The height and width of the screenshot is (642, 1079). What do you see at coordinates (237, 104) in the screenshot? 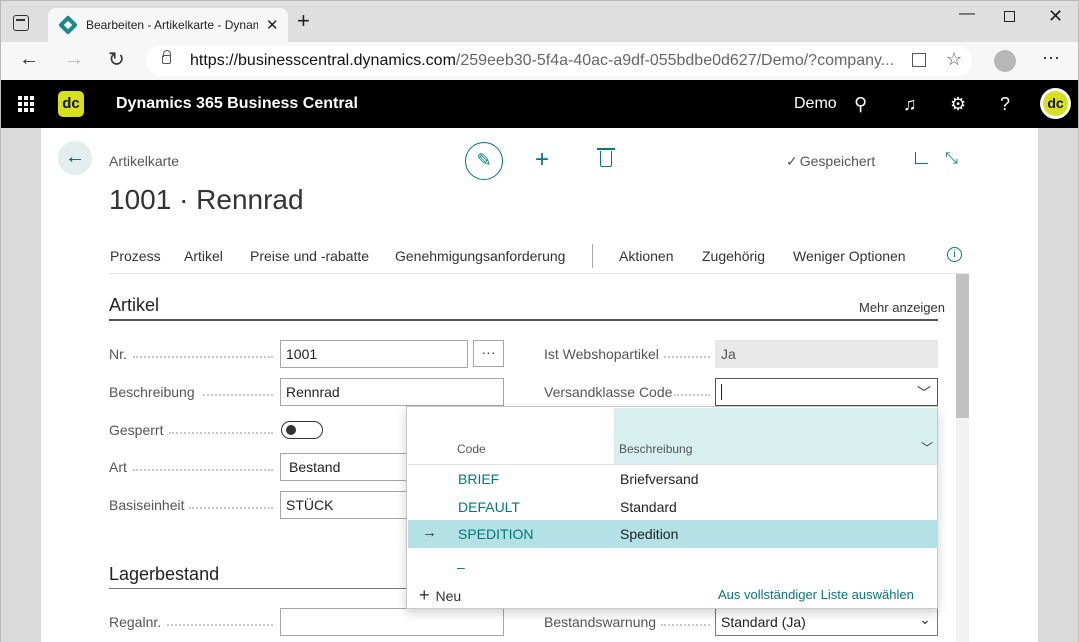
I see `app-title: Dynamics 365 Business Central` at bounding box center [237, 104].